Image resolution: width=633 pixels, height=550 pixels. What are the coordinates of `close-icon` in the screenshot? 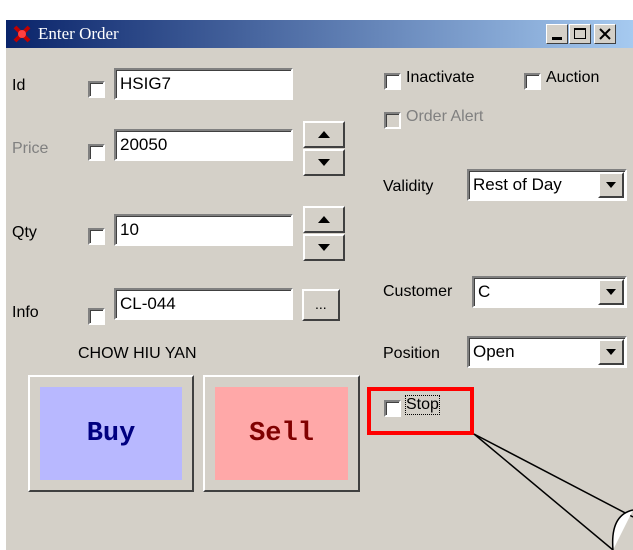 It's located at (605, 34).